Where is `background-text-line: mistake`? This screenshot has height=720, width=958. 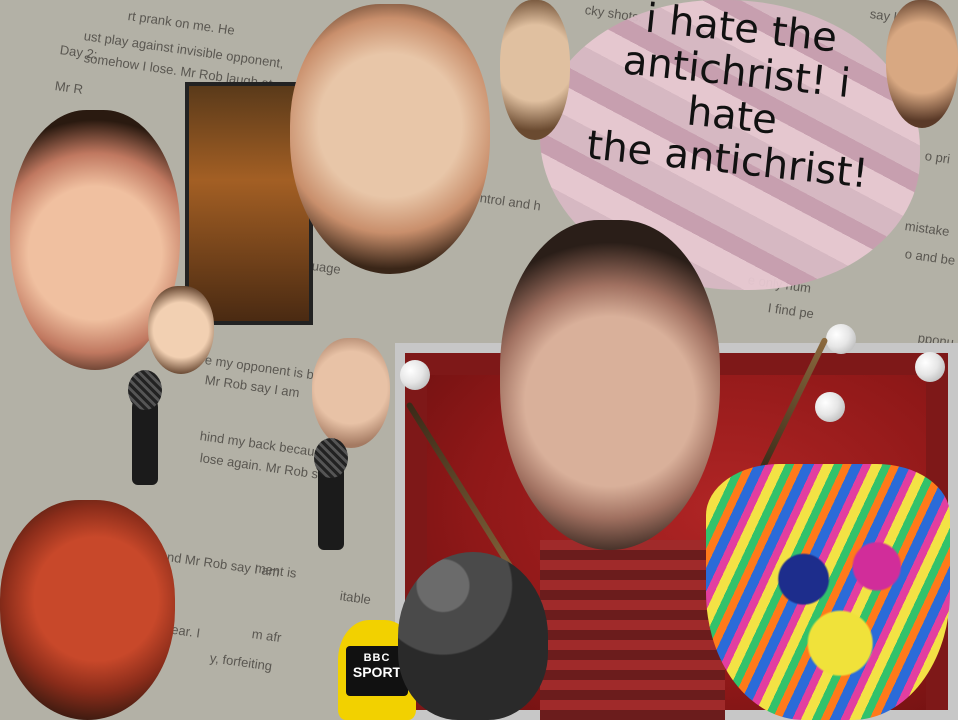 background-text-line: mistake is located at coordinates (927, 229).